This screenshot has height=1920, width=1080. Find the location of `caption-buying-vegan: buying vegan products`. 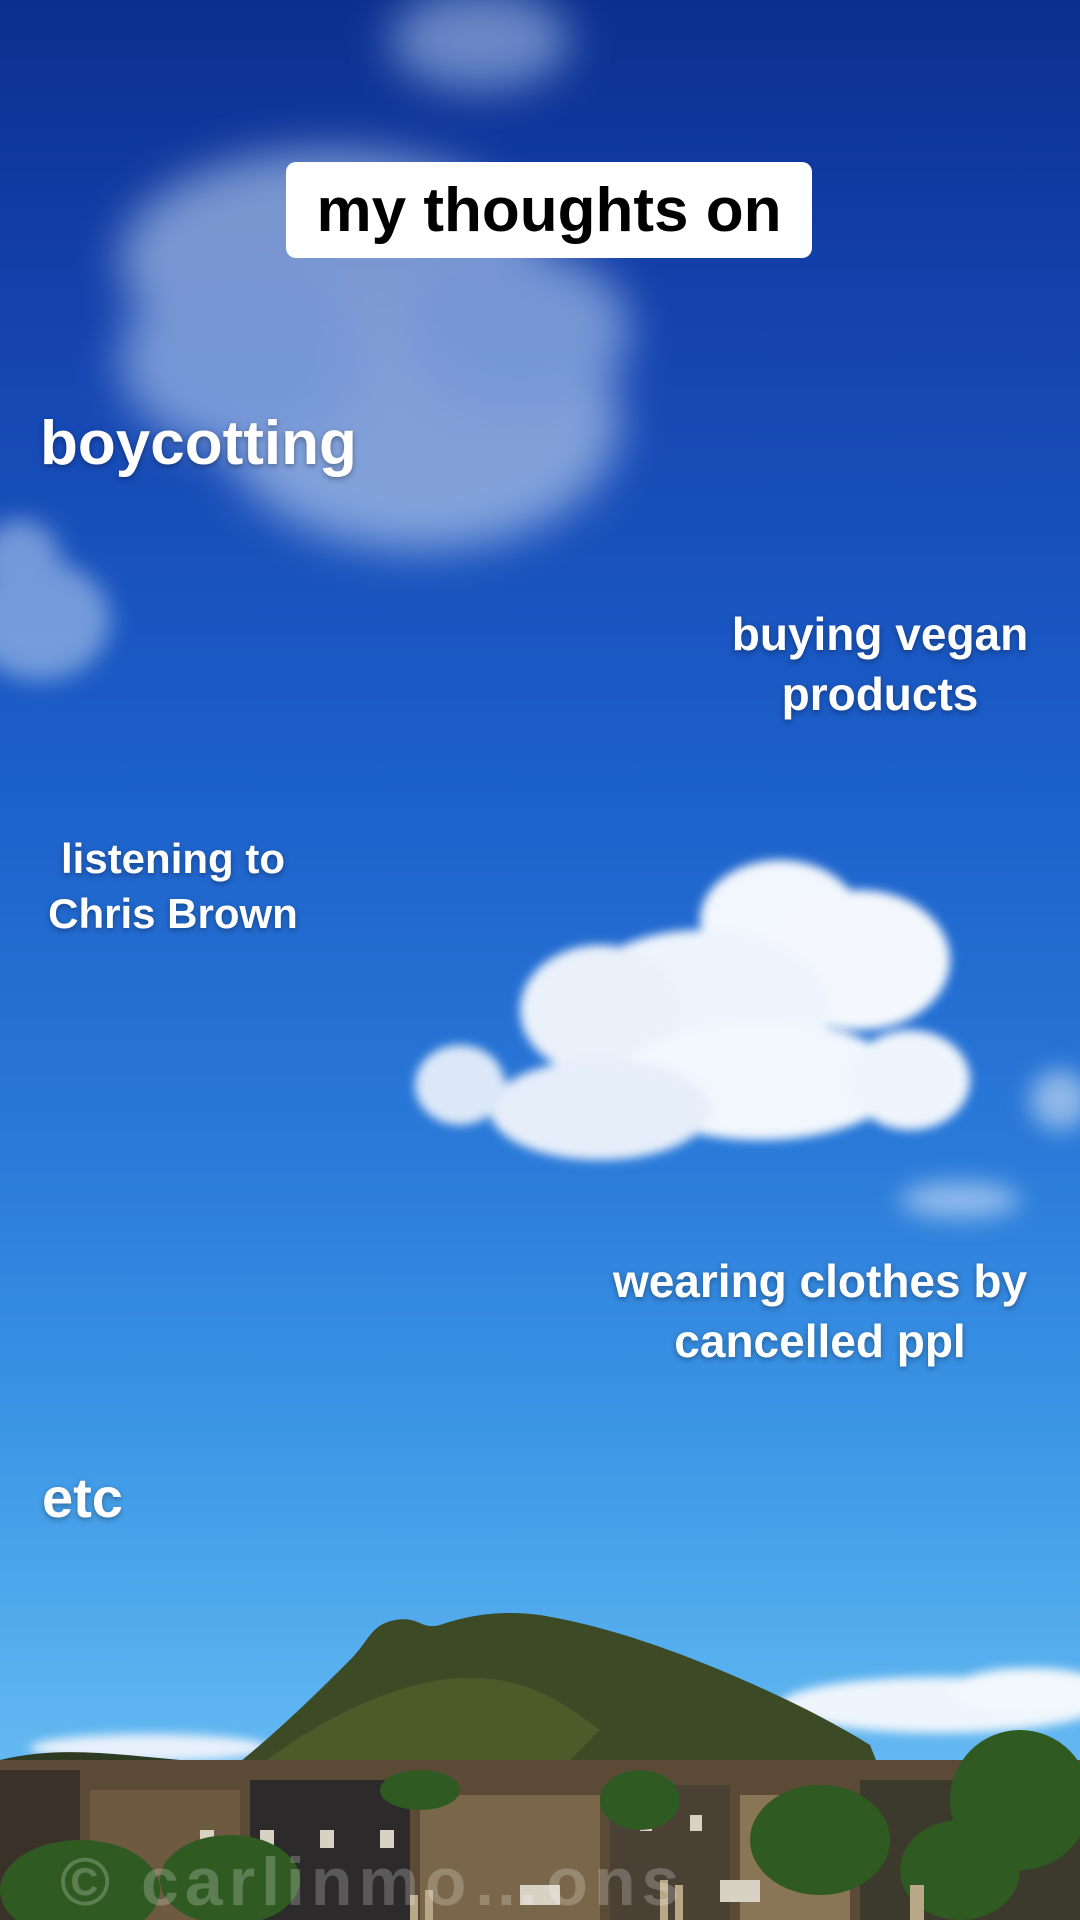

caption-buying-vegan: buying vegan products is located at coordinates (880, 664).